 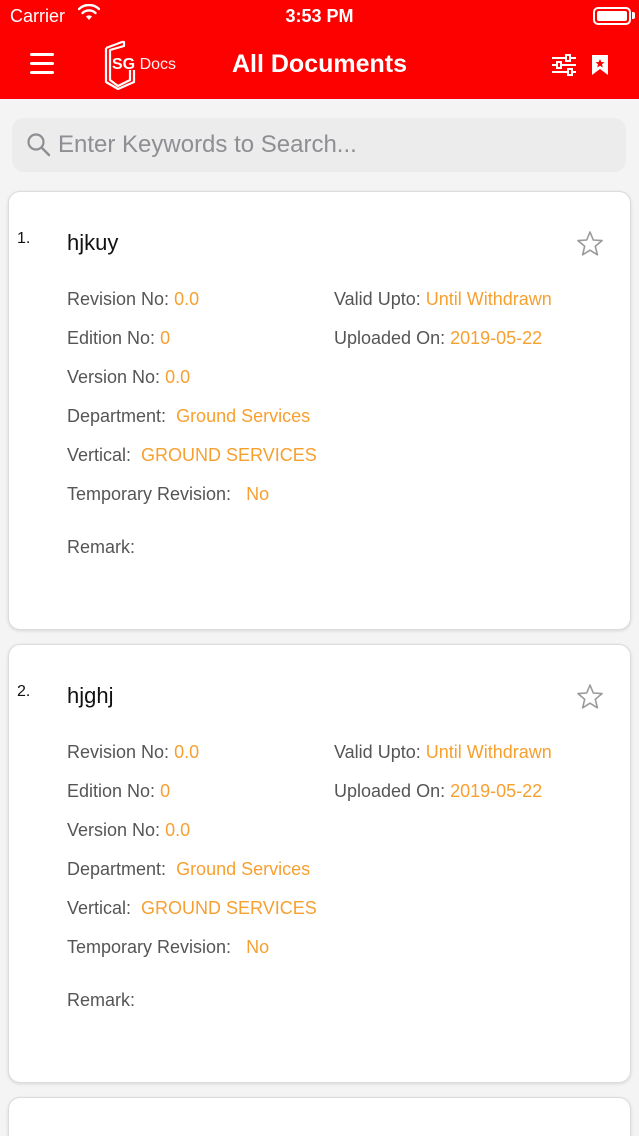 I want to click on document-title: hjghj, so click(x=90, y=696).